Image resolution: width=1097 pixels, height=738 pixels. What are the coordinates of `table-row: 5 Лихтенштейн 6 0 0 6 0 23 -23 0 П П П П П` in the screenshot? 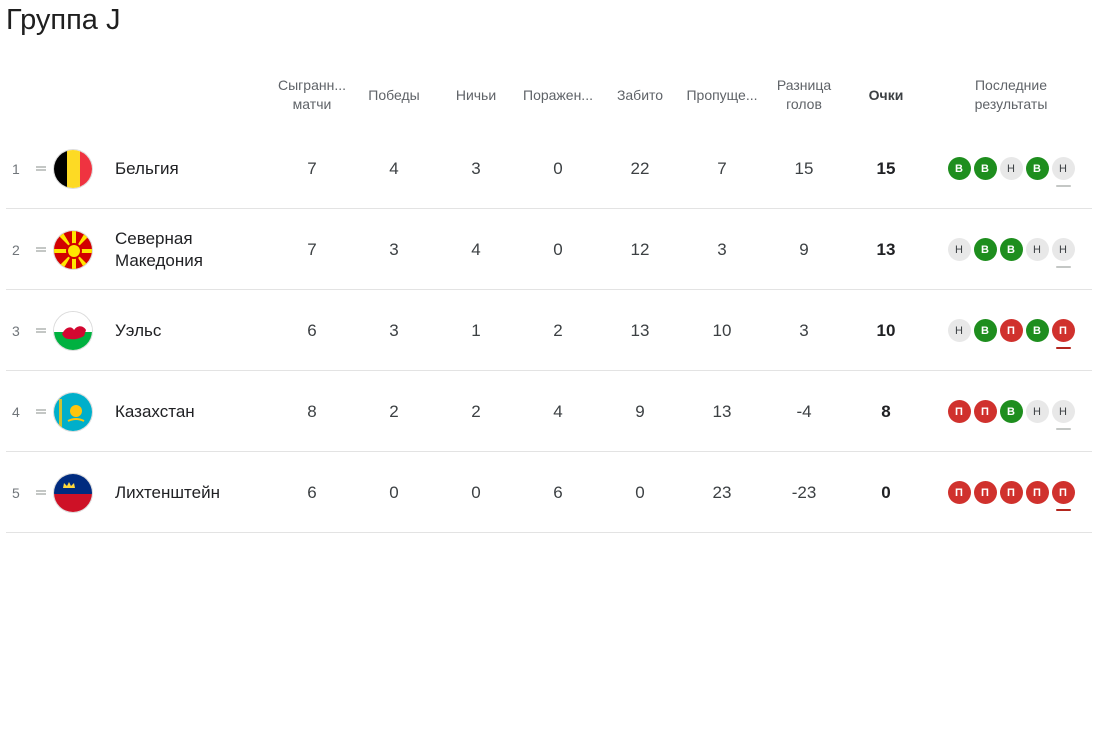 It's located at (549, 492).